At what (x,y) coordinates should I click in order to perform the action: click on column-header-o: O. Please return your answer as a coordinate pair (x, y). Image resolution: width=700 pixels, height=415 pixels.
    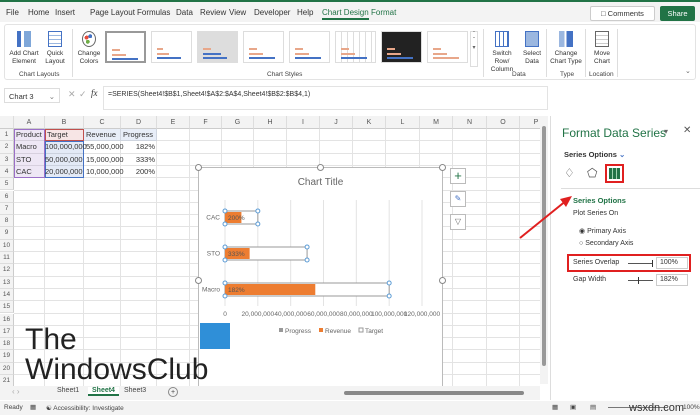
    Looking at the image, I should click on (503, 122).